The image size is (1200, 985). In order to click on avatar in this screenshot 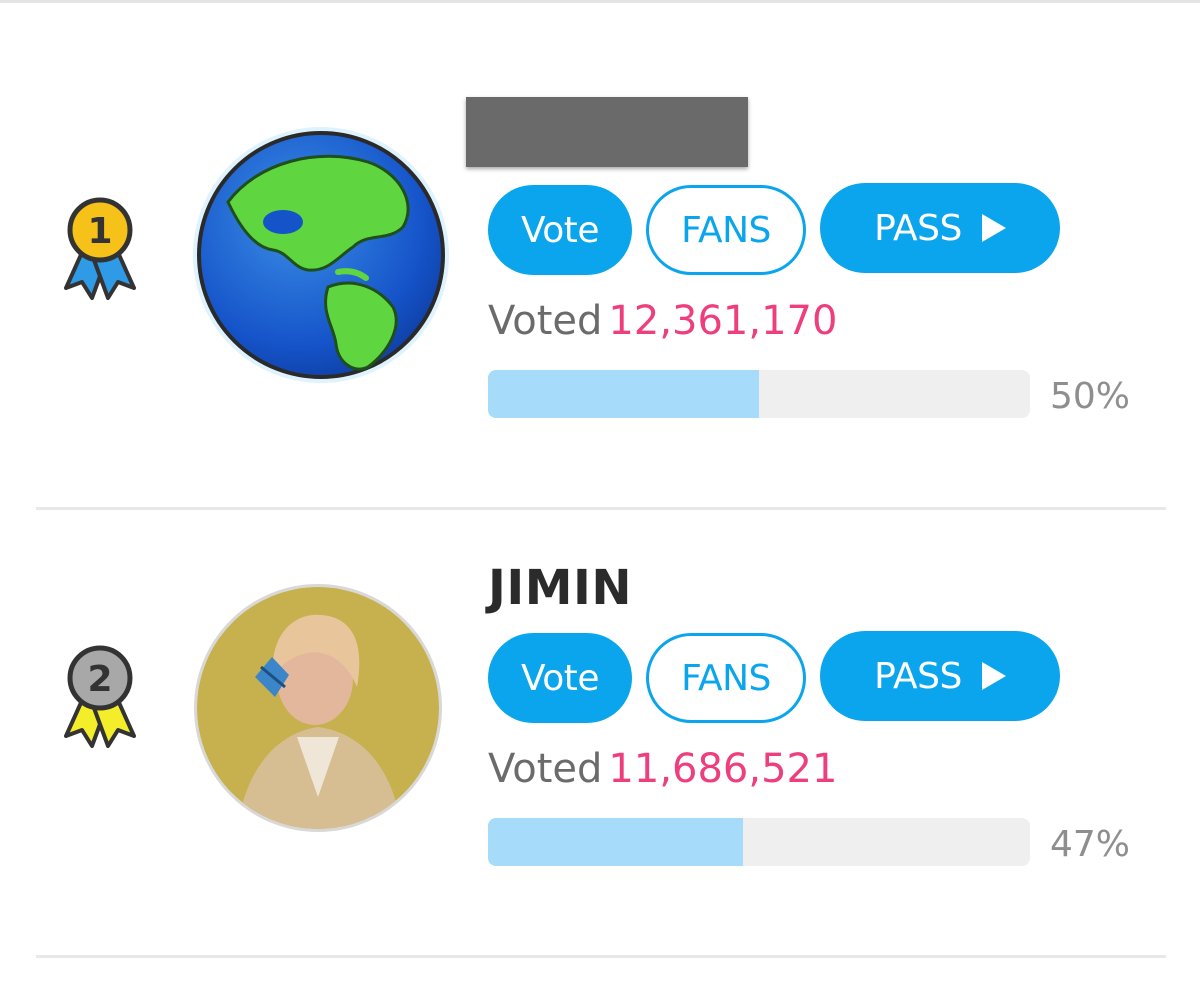, I will do `click(318, 708)`.